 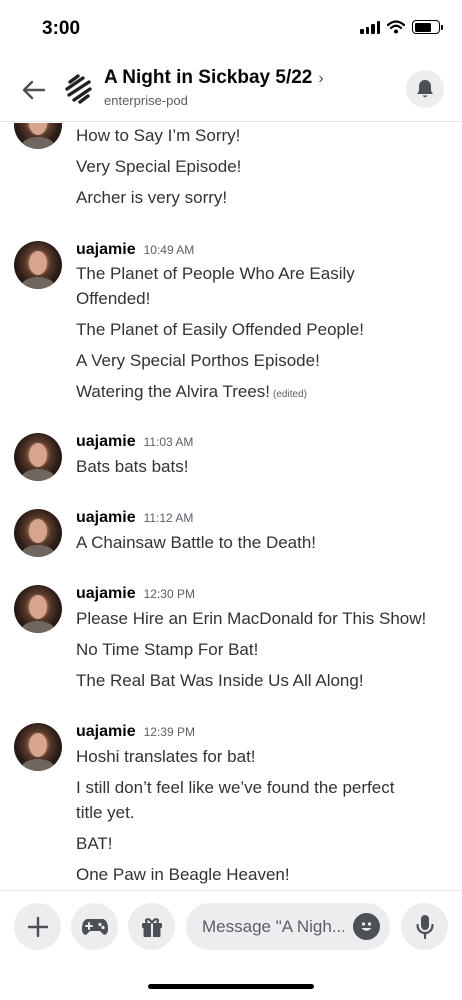 I want to click on gamepad-icon, so click(x=94, y=926).